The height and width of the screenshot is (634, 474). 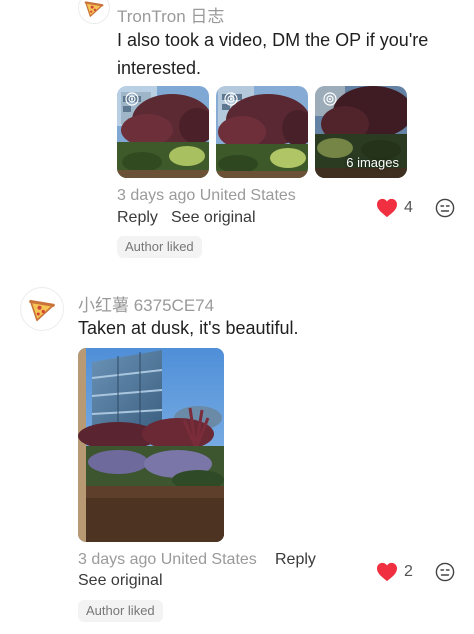 I want to click on comment-username: 小红薯 6375CE74, so click(x=146, y=303).